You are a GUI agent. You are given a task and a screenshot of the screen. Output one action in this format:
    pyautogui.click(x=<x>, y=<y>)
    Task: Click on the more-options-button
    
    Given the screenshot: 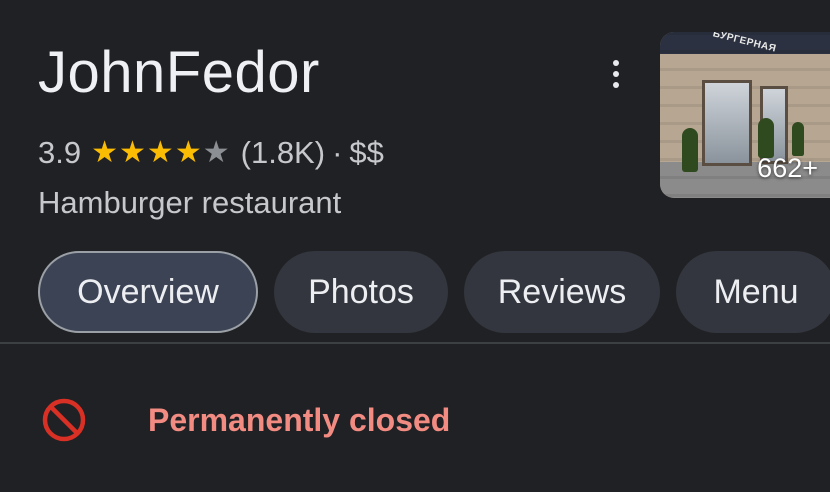 What is the action you would take?
    pyautogui.click(x=616, y=74)
    